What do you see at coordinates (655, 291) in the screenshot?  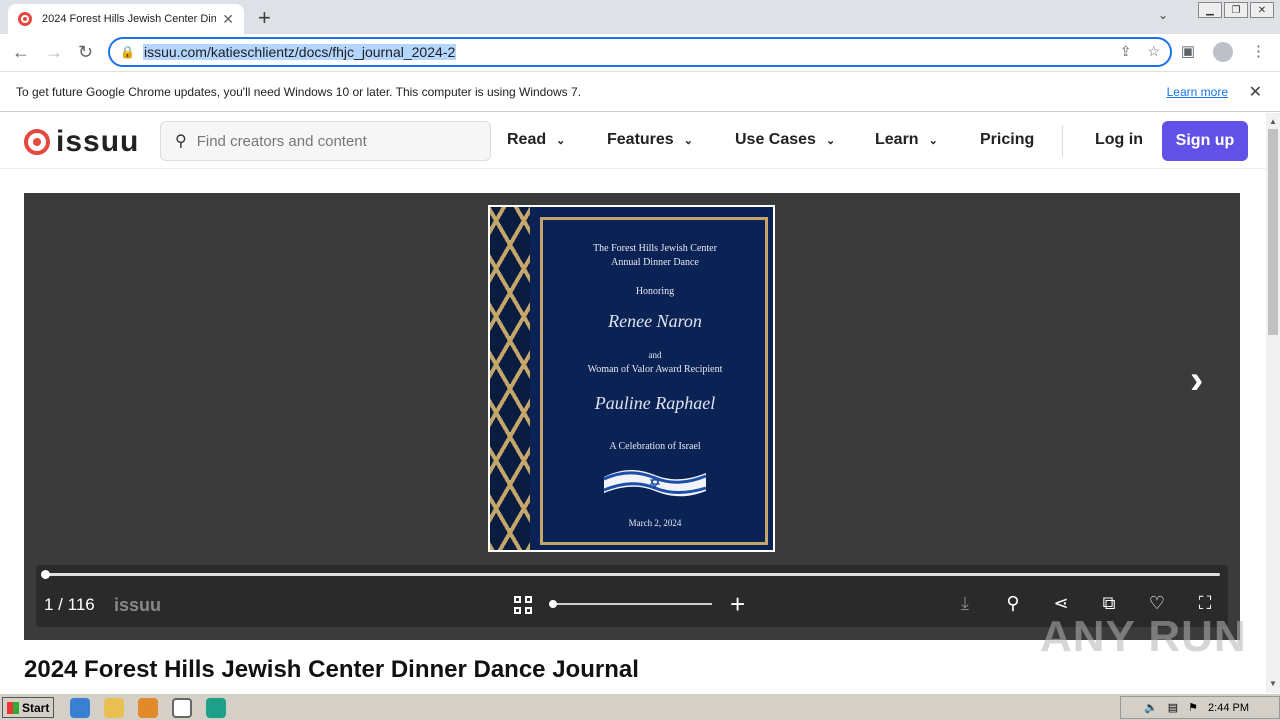 I see `page-honoring: Honoring` at bounding box center [655, 291].